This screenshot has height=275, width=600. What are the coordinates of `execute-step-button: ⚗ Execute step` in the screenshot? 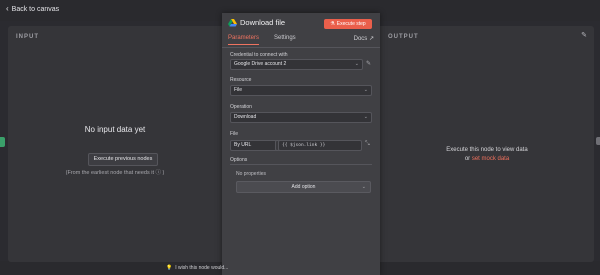 It's located at (348, 24).